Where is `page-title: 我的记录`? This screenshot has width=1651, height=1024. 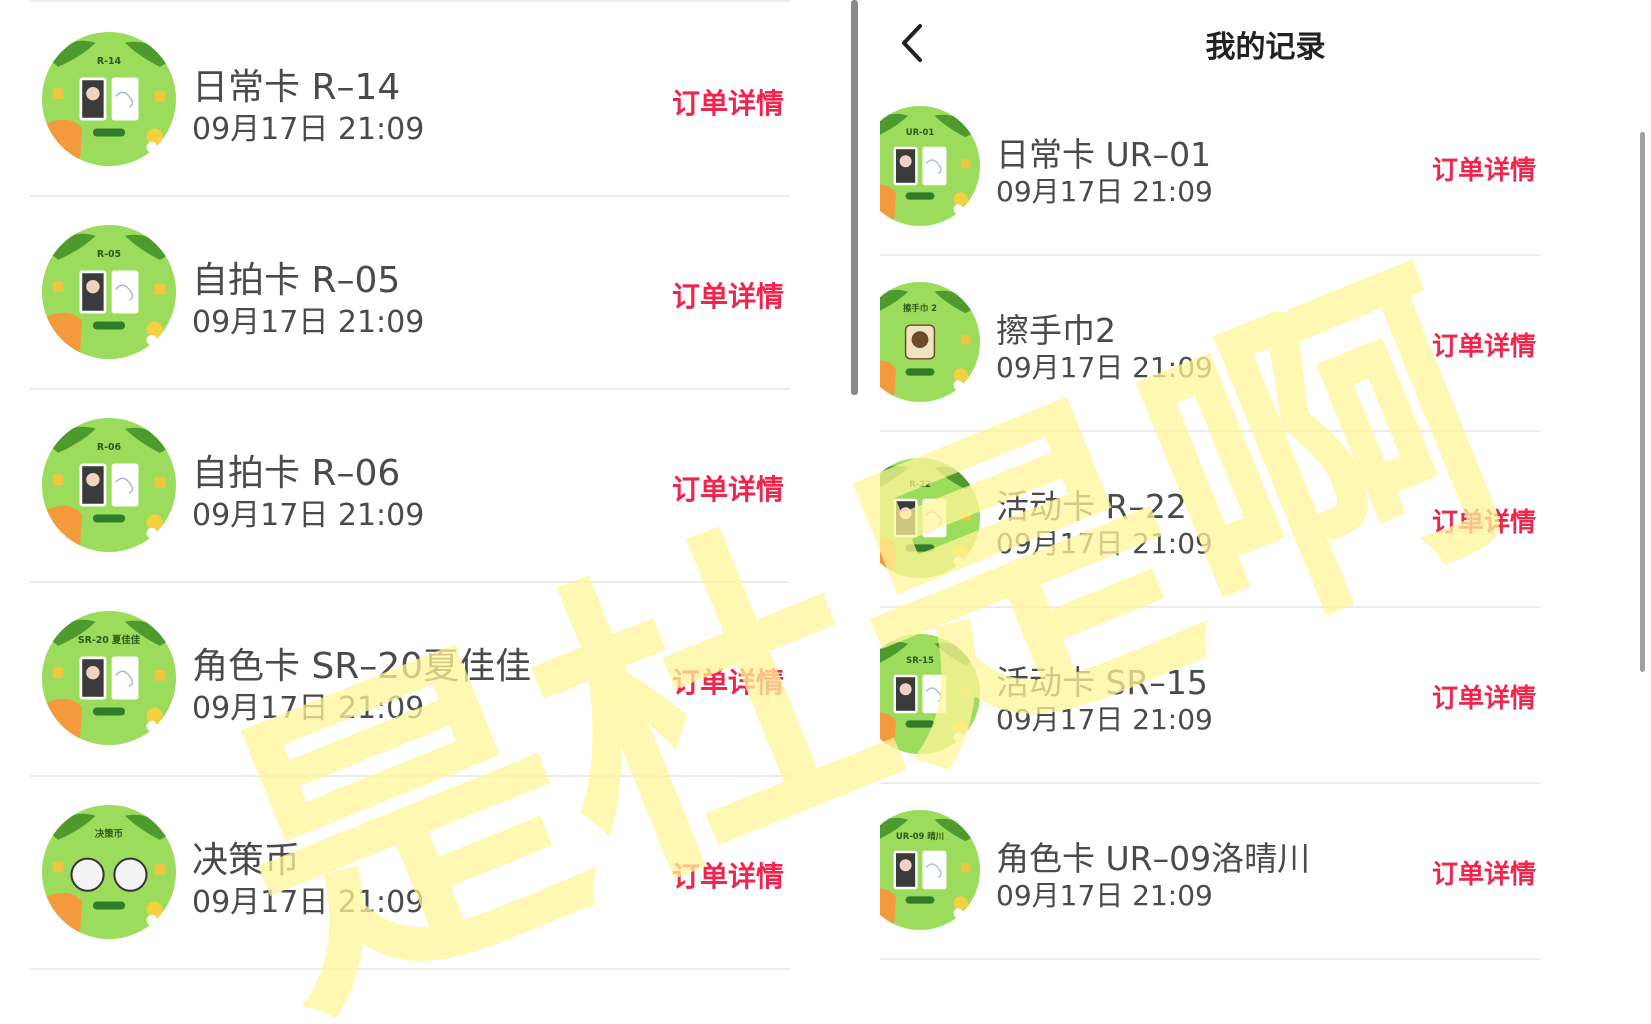
page-title: 我的记录 is located at coordinates (1265, 47).